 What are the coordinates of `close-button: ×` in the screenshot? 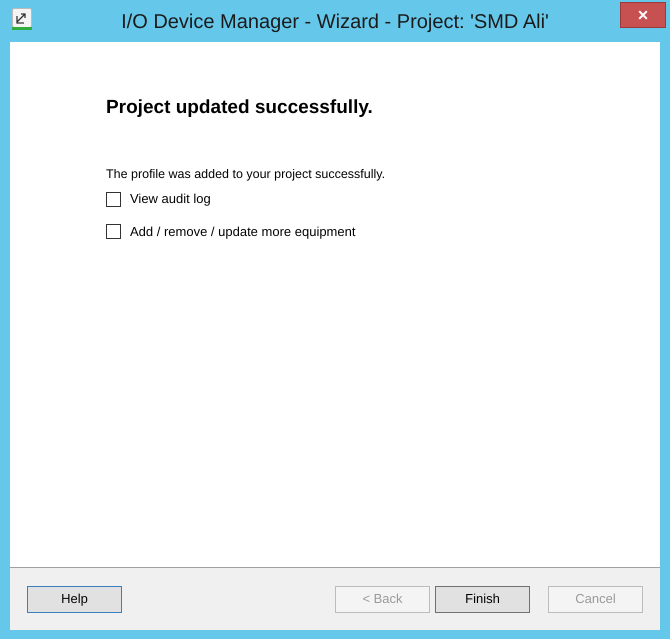 It's located at (643, 15).